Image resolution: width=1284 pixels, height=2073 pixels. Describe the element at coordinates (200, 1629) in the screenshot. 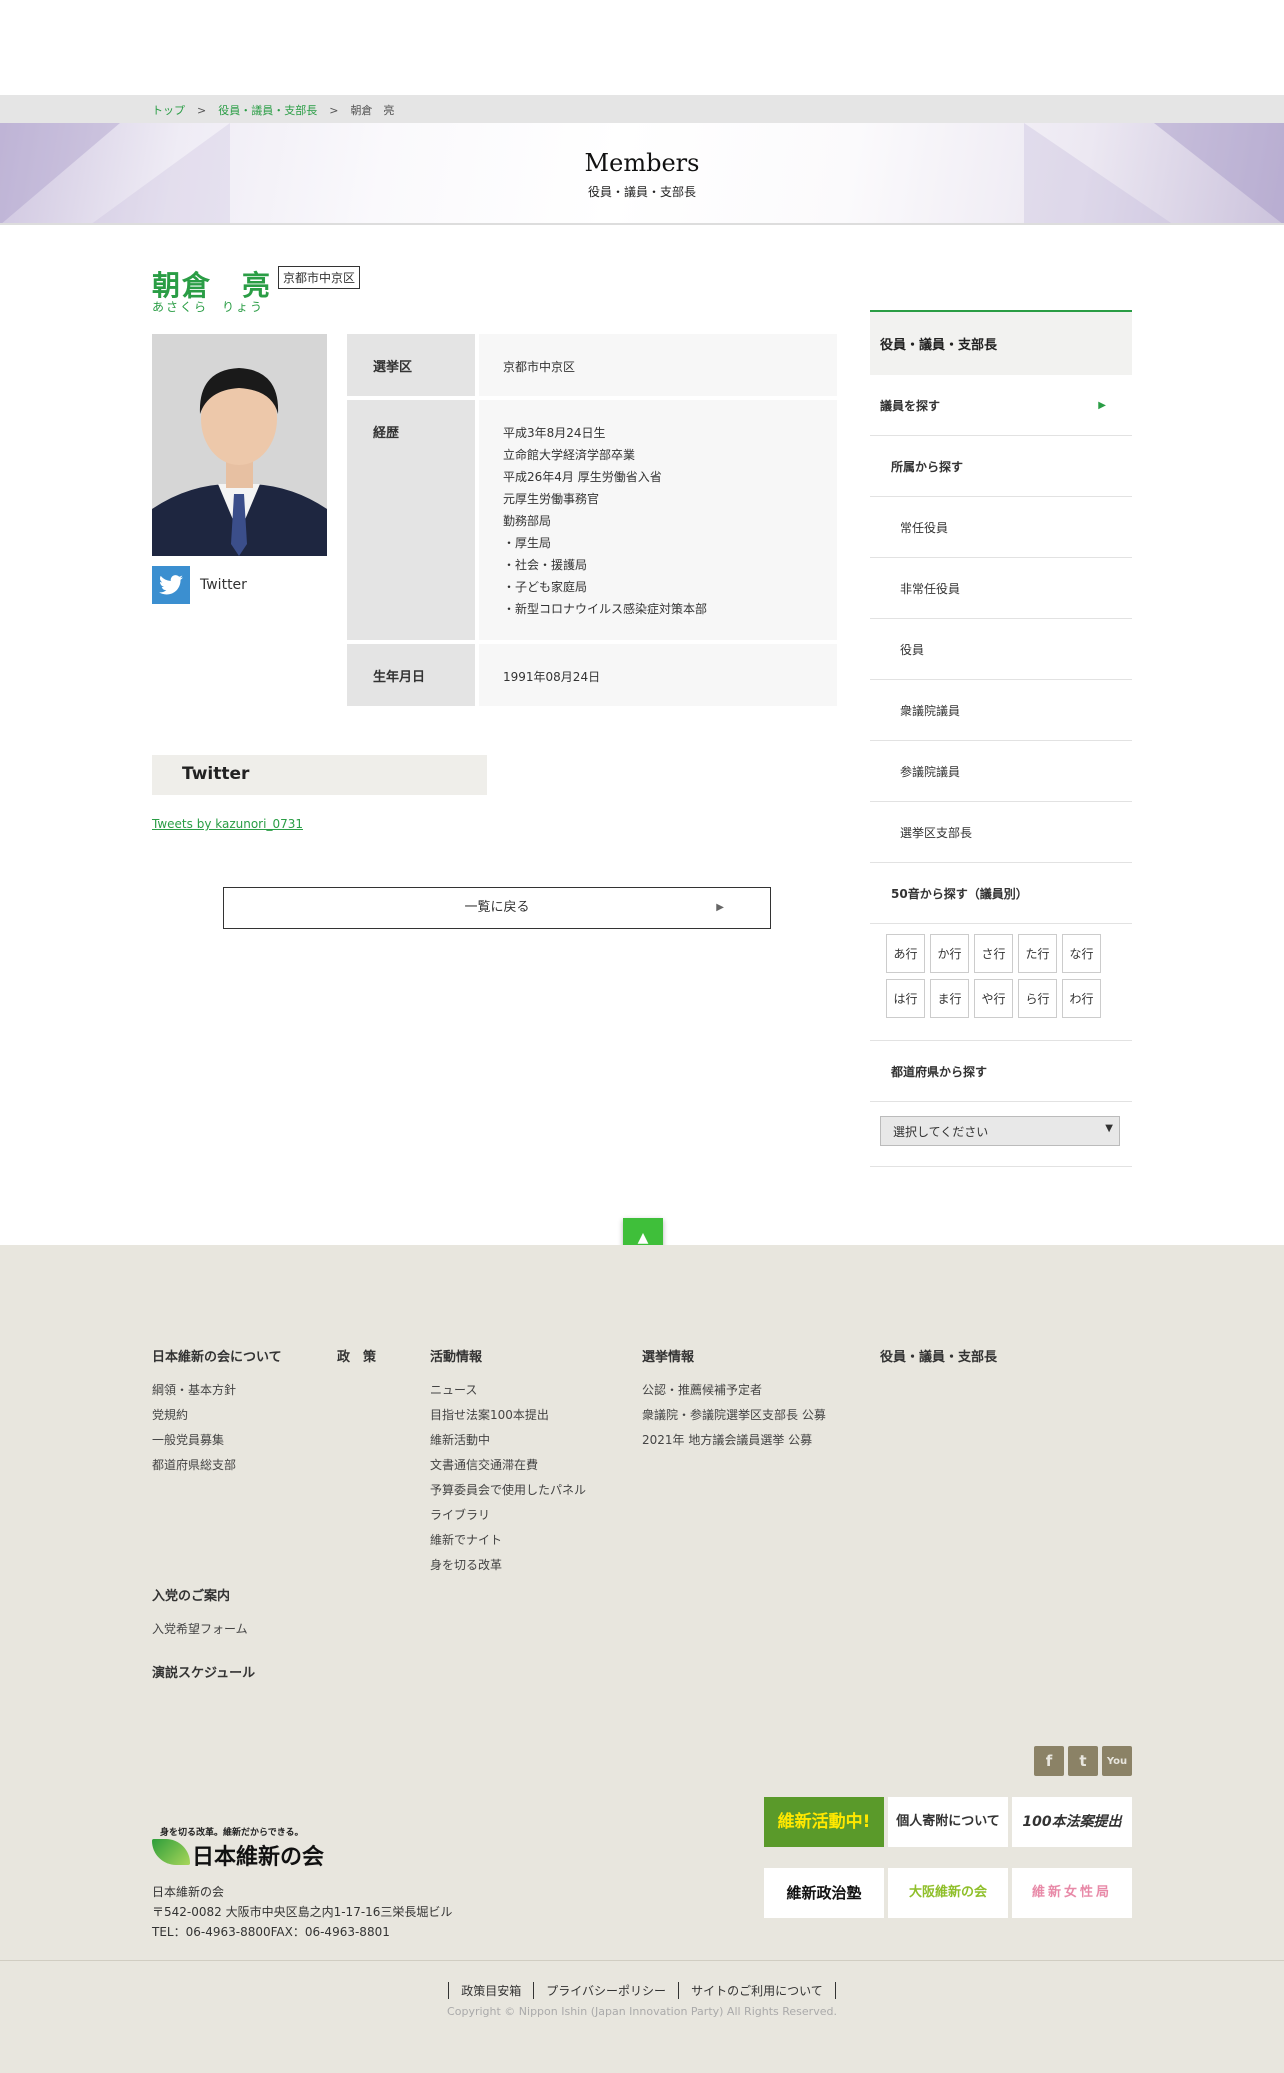

I see `footer-link: 入党希望フォーム` at that location.